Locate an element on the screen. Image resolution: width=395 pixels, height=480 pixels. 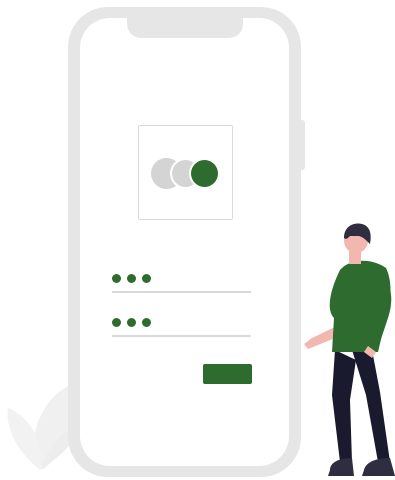
person-left-shoe is located at coordinates (341, 467).